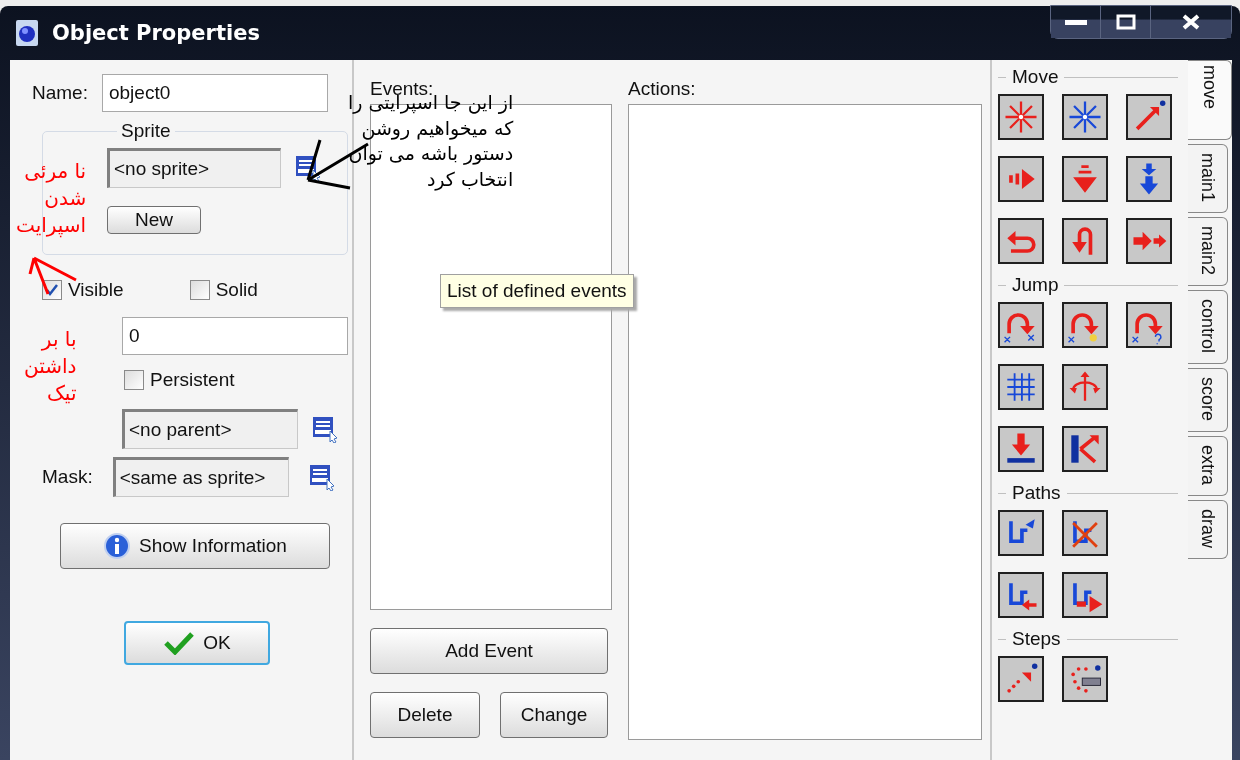 This screenshot has height=760, width=1240. Describe the element at coordinates (1210, 100) in the screenshot. I see `tab: move` at that location.